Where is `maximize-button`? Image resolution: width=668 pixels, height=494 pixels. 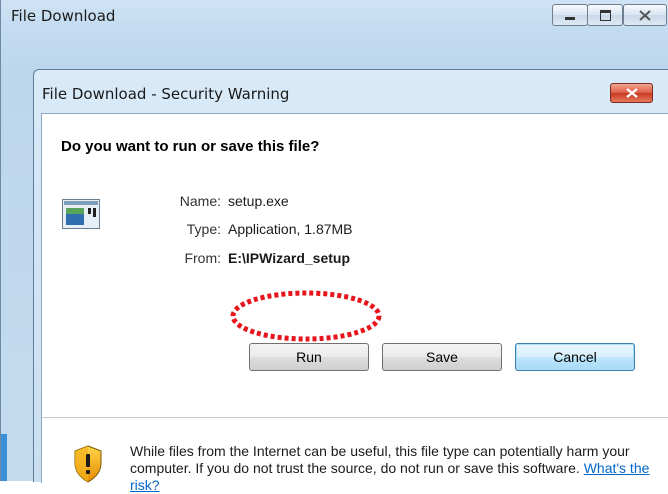 maximize-button is located at coordinates (605, 15).